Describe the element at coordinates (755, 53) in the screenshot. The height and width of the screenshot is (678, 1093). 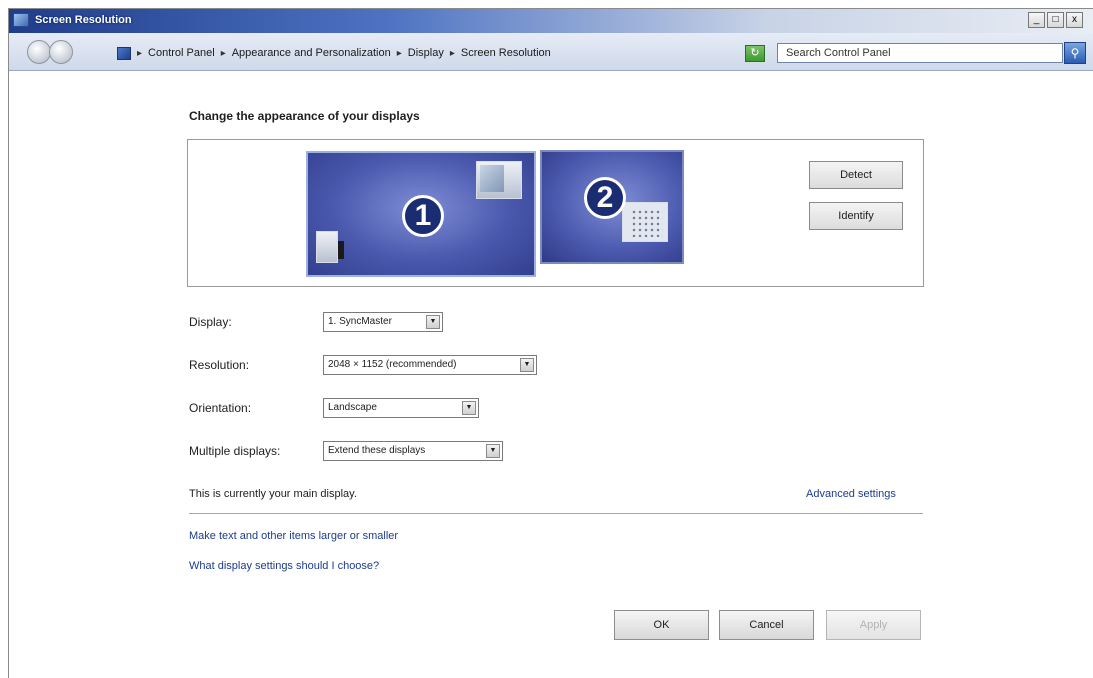
I see `refresh-icon: ↻` at that location.